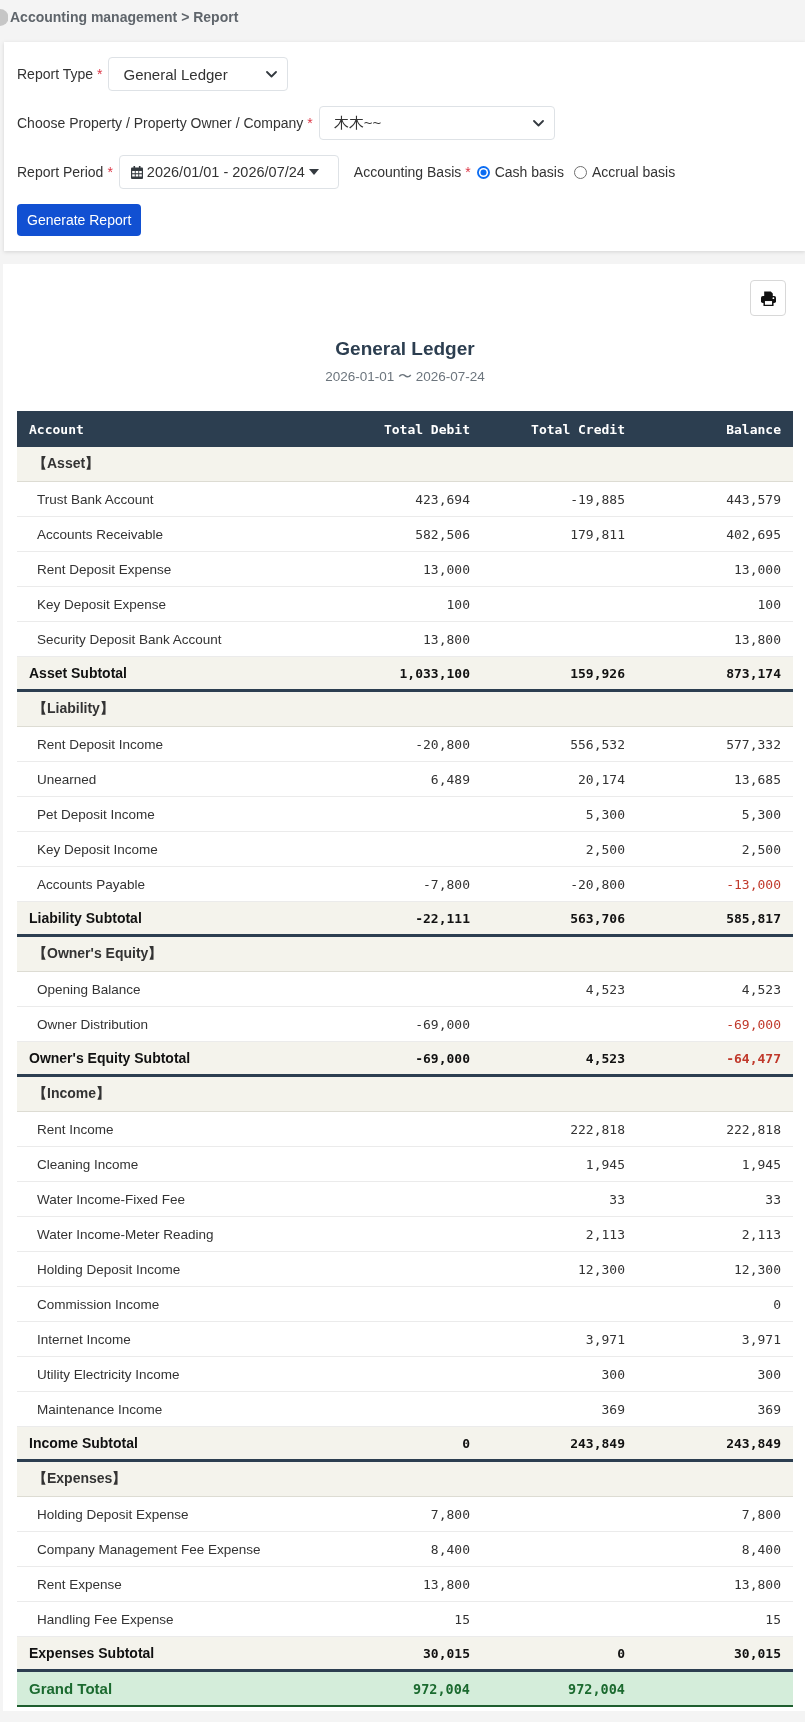 The width and height of the screenshot is (805, 1722). Describe the element at coordinates (613, 1409) in the screenshot. I see `credit-amount: 369` at that location.